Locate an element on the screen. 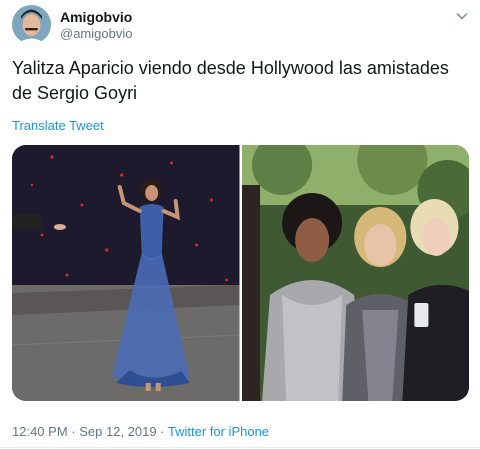 The image size is (480, 449). author-handle: @amigobvio is located at coordinates (96, 33).